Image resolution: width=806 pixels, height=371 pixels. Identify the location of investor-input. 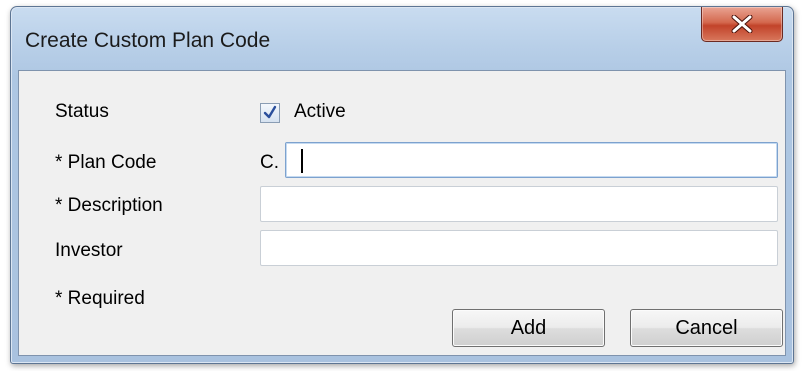
(519, 248).